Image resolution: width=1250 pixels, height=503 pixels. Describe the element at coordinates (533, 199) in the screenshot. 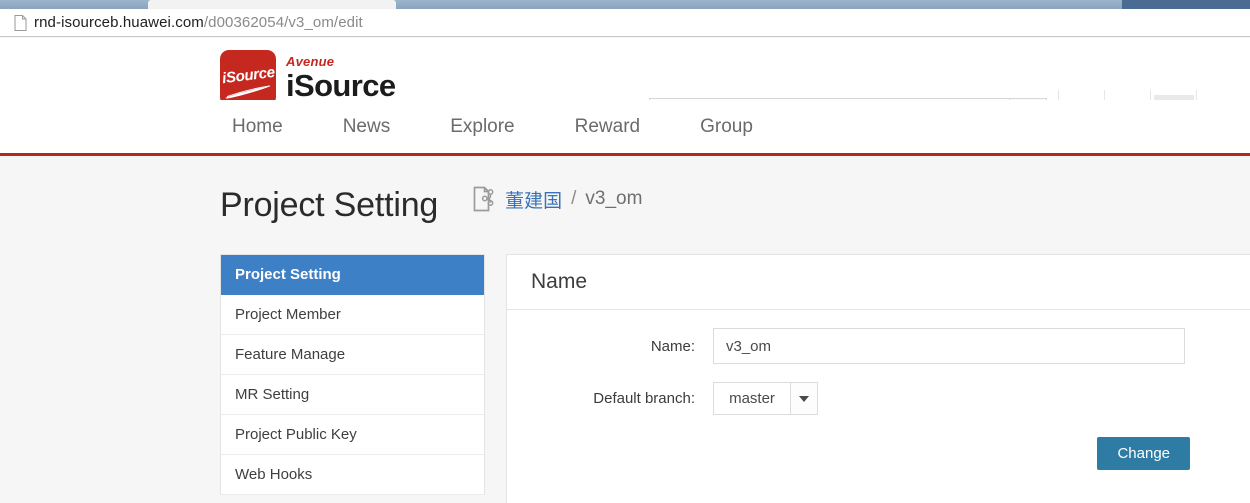

I see `breadcrumb-owner: 董建国` at that location.